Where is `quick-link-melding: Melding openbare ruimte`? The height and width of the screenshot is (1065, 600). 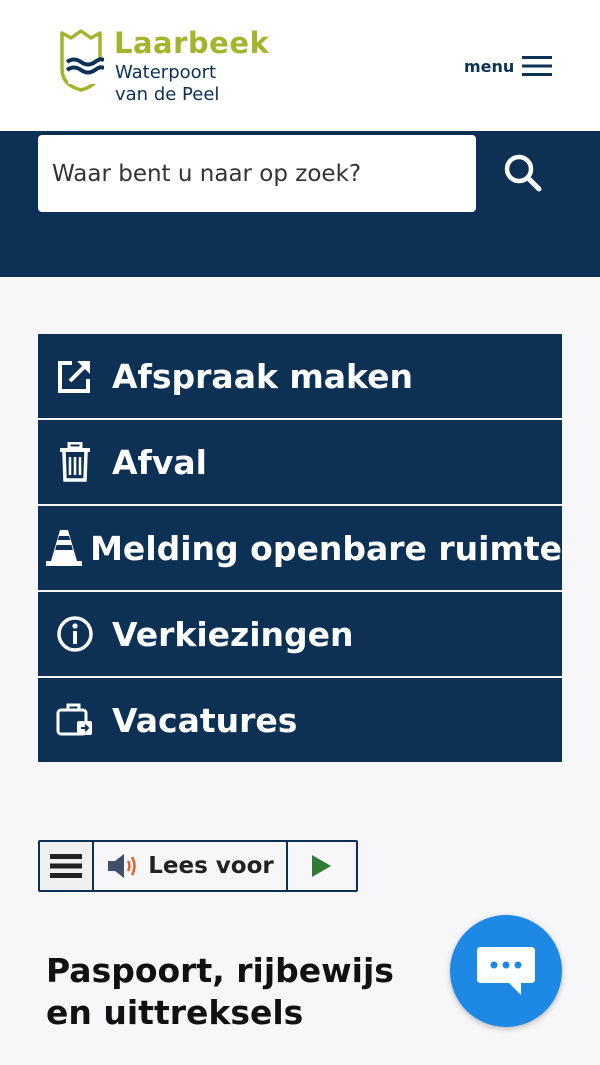
quick-link-melding: Melding openbare ruimte is located at coordinates (300, 548).